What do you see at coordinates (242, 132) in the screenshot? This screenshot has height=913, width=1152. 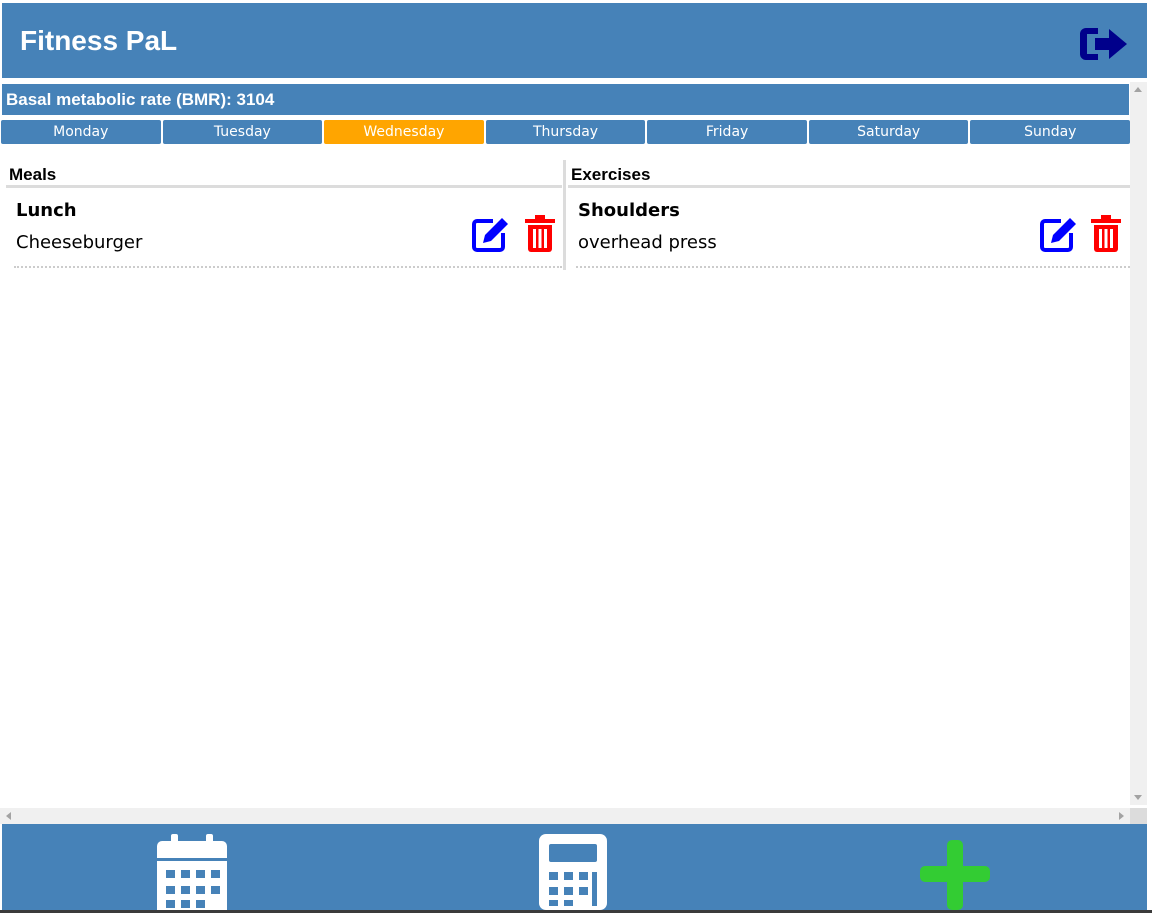 I see `tab-tuesday: Tuesday` at bounding box center [242, 132].